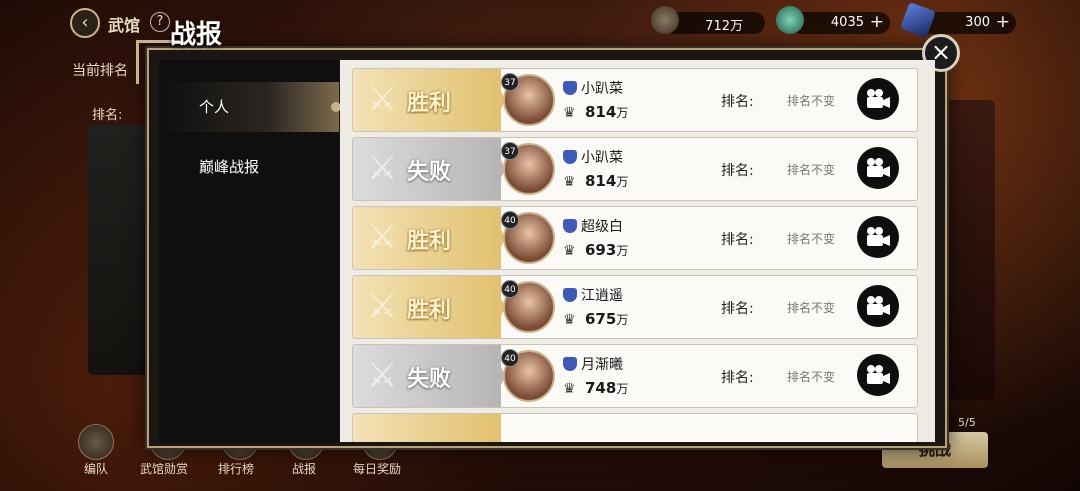 The height and width of the screenshot is (491, 1080). What do you see at coordinates (602, 296) in the screenshot?
I see `player-name: 江逍遥` at bounding box center [602, 296].